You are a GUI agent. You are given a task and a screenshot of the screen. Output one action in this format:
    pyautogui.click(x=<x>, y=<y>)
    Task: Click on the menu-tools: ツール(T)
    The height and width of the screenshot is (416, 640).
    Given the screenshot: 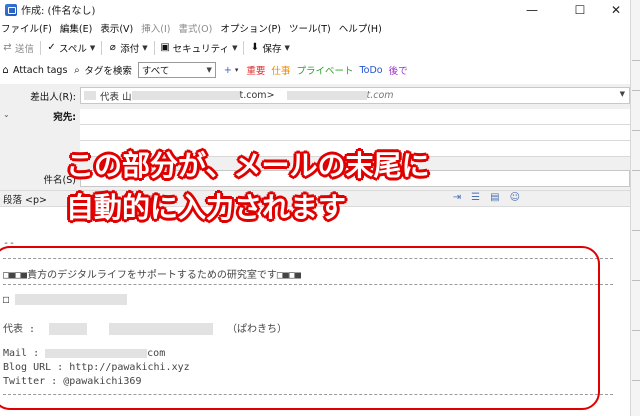 What is the action you would take?
    pyautogui.click(x=310, y=28)
    